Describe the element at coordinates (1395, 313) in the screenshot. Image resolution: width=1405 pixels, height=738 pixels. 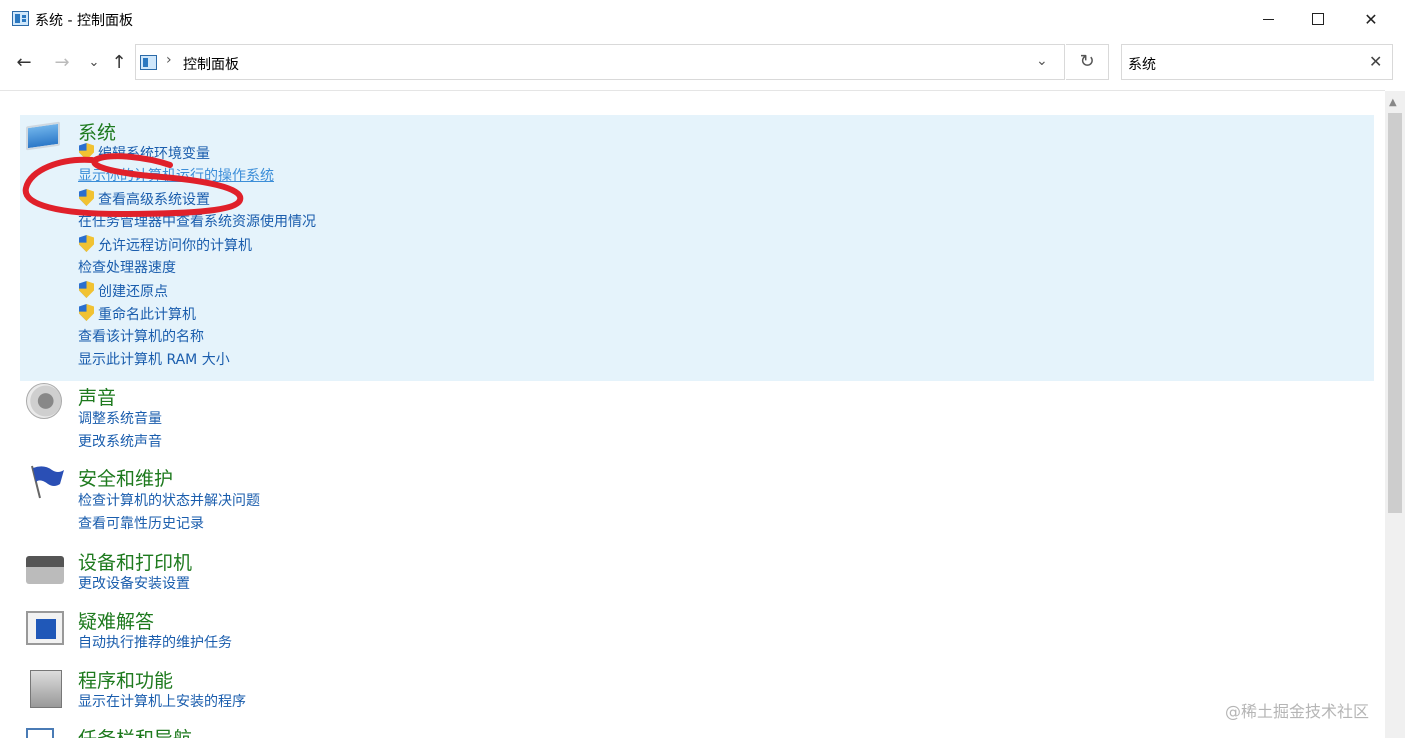
I see `scrollbar-thumb` at that location.